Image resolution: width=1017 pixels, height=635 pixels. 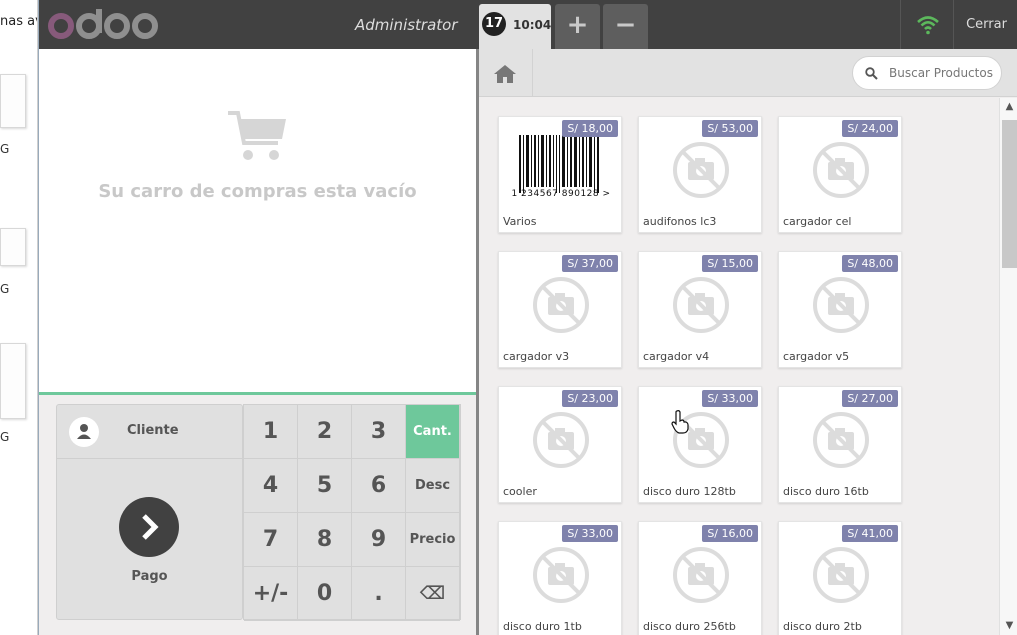 What do you see at coordinates (153, 430) in the screenshot?
I see `customer-label: Cliente` at bounding box center [153, 430].